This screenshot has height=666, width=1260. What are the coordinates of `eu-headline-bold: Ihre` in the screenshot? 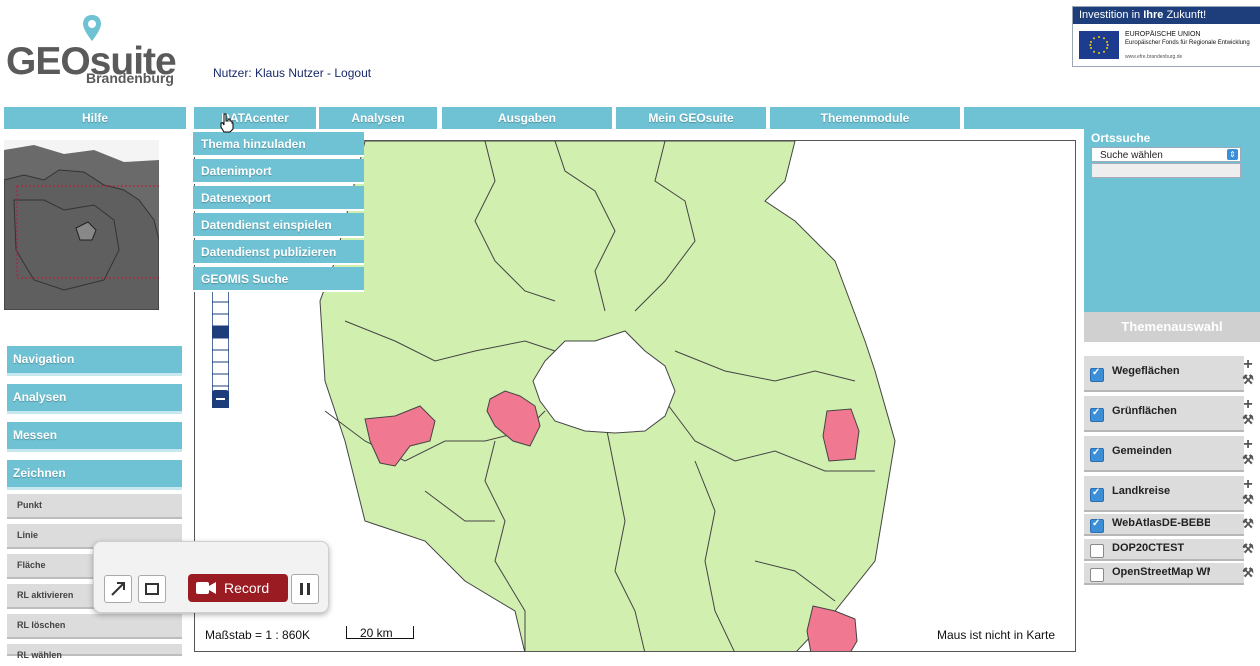 It's located at (1153, 15).